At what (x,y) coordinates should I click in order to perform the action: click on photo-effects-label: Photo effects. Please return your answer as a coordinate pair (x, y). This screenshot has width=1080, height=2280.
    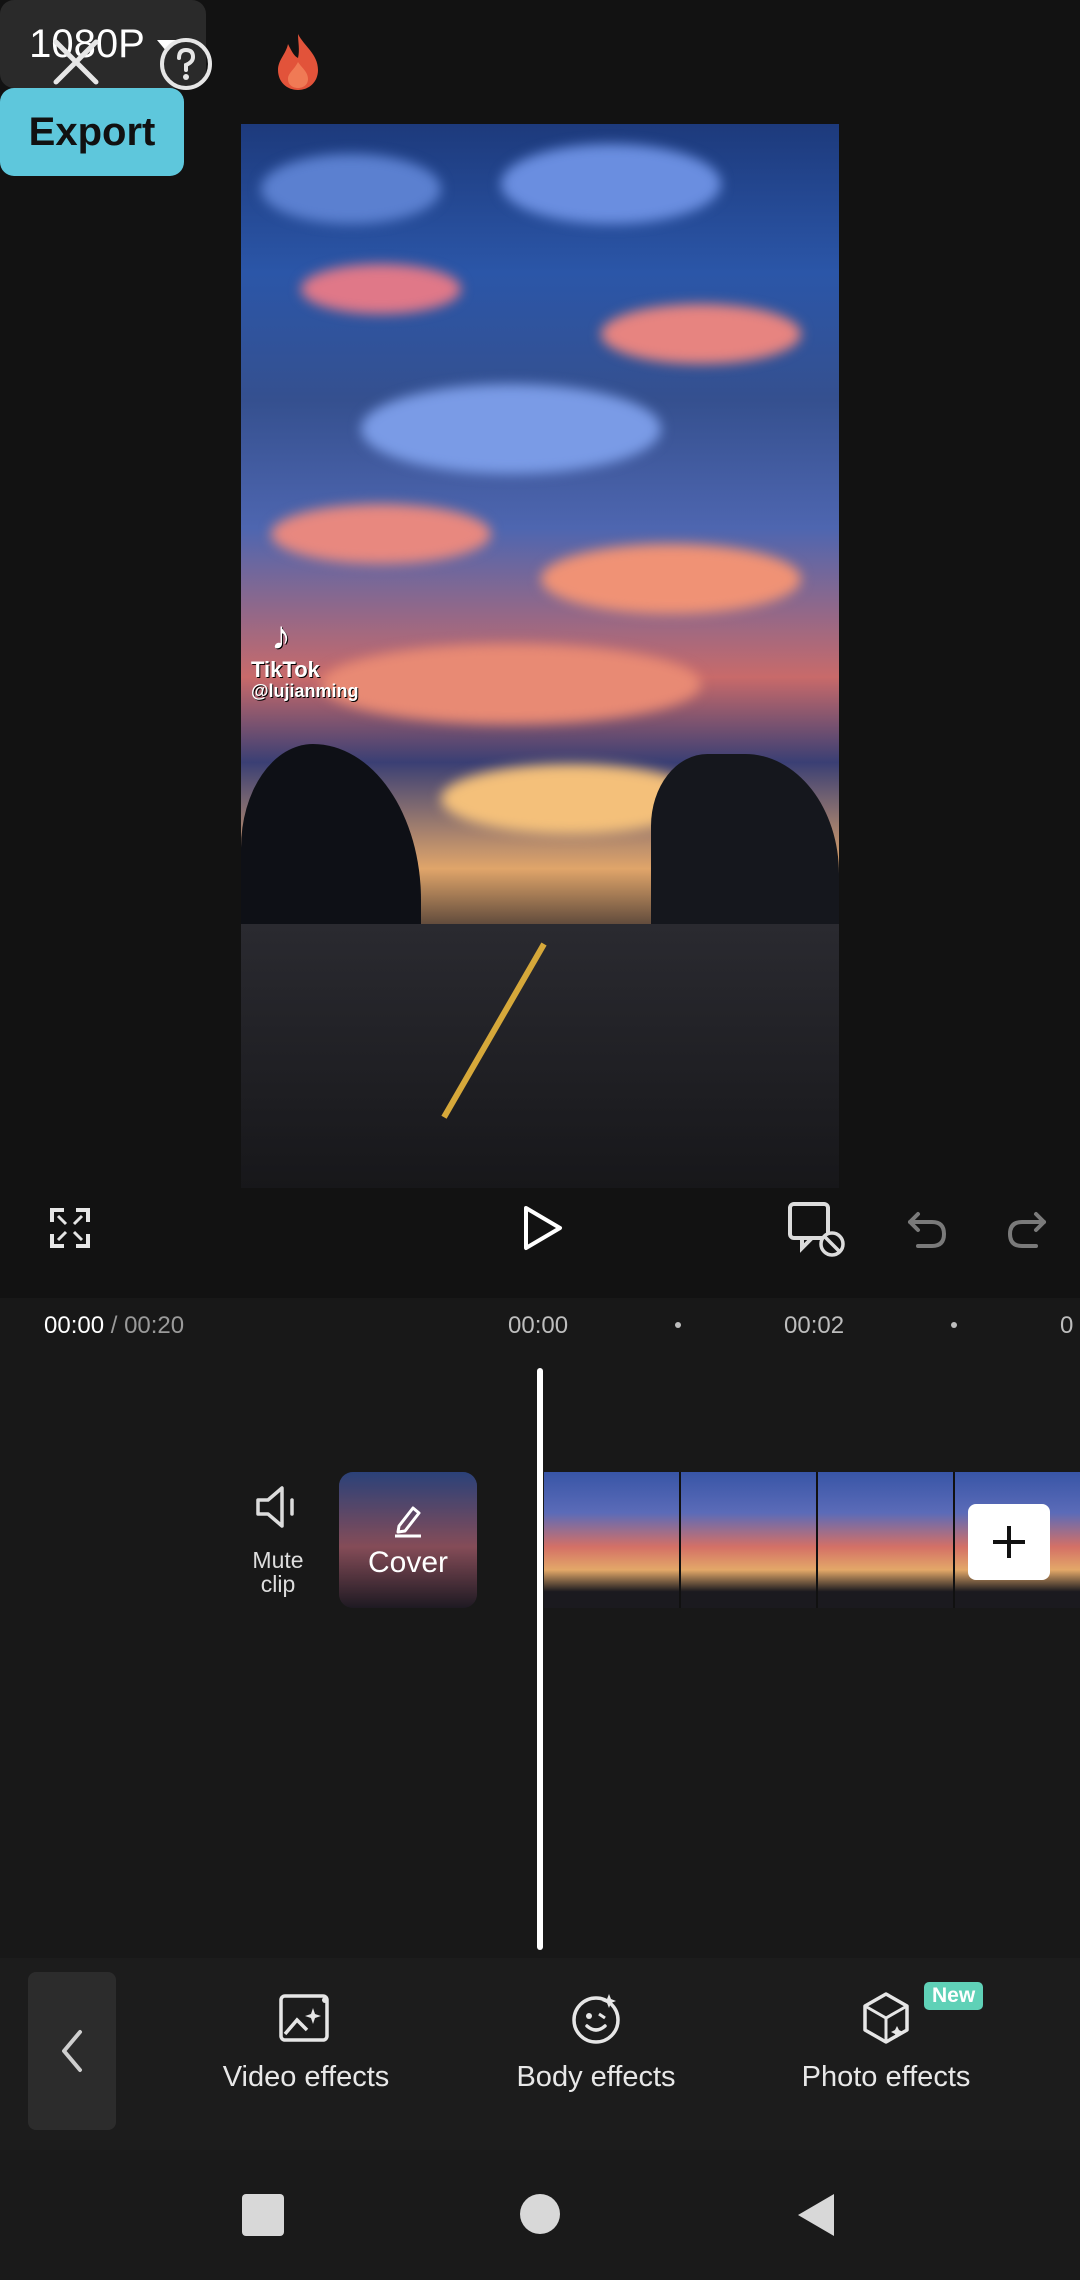
    Looking at the image, I should click on (886, 2077).